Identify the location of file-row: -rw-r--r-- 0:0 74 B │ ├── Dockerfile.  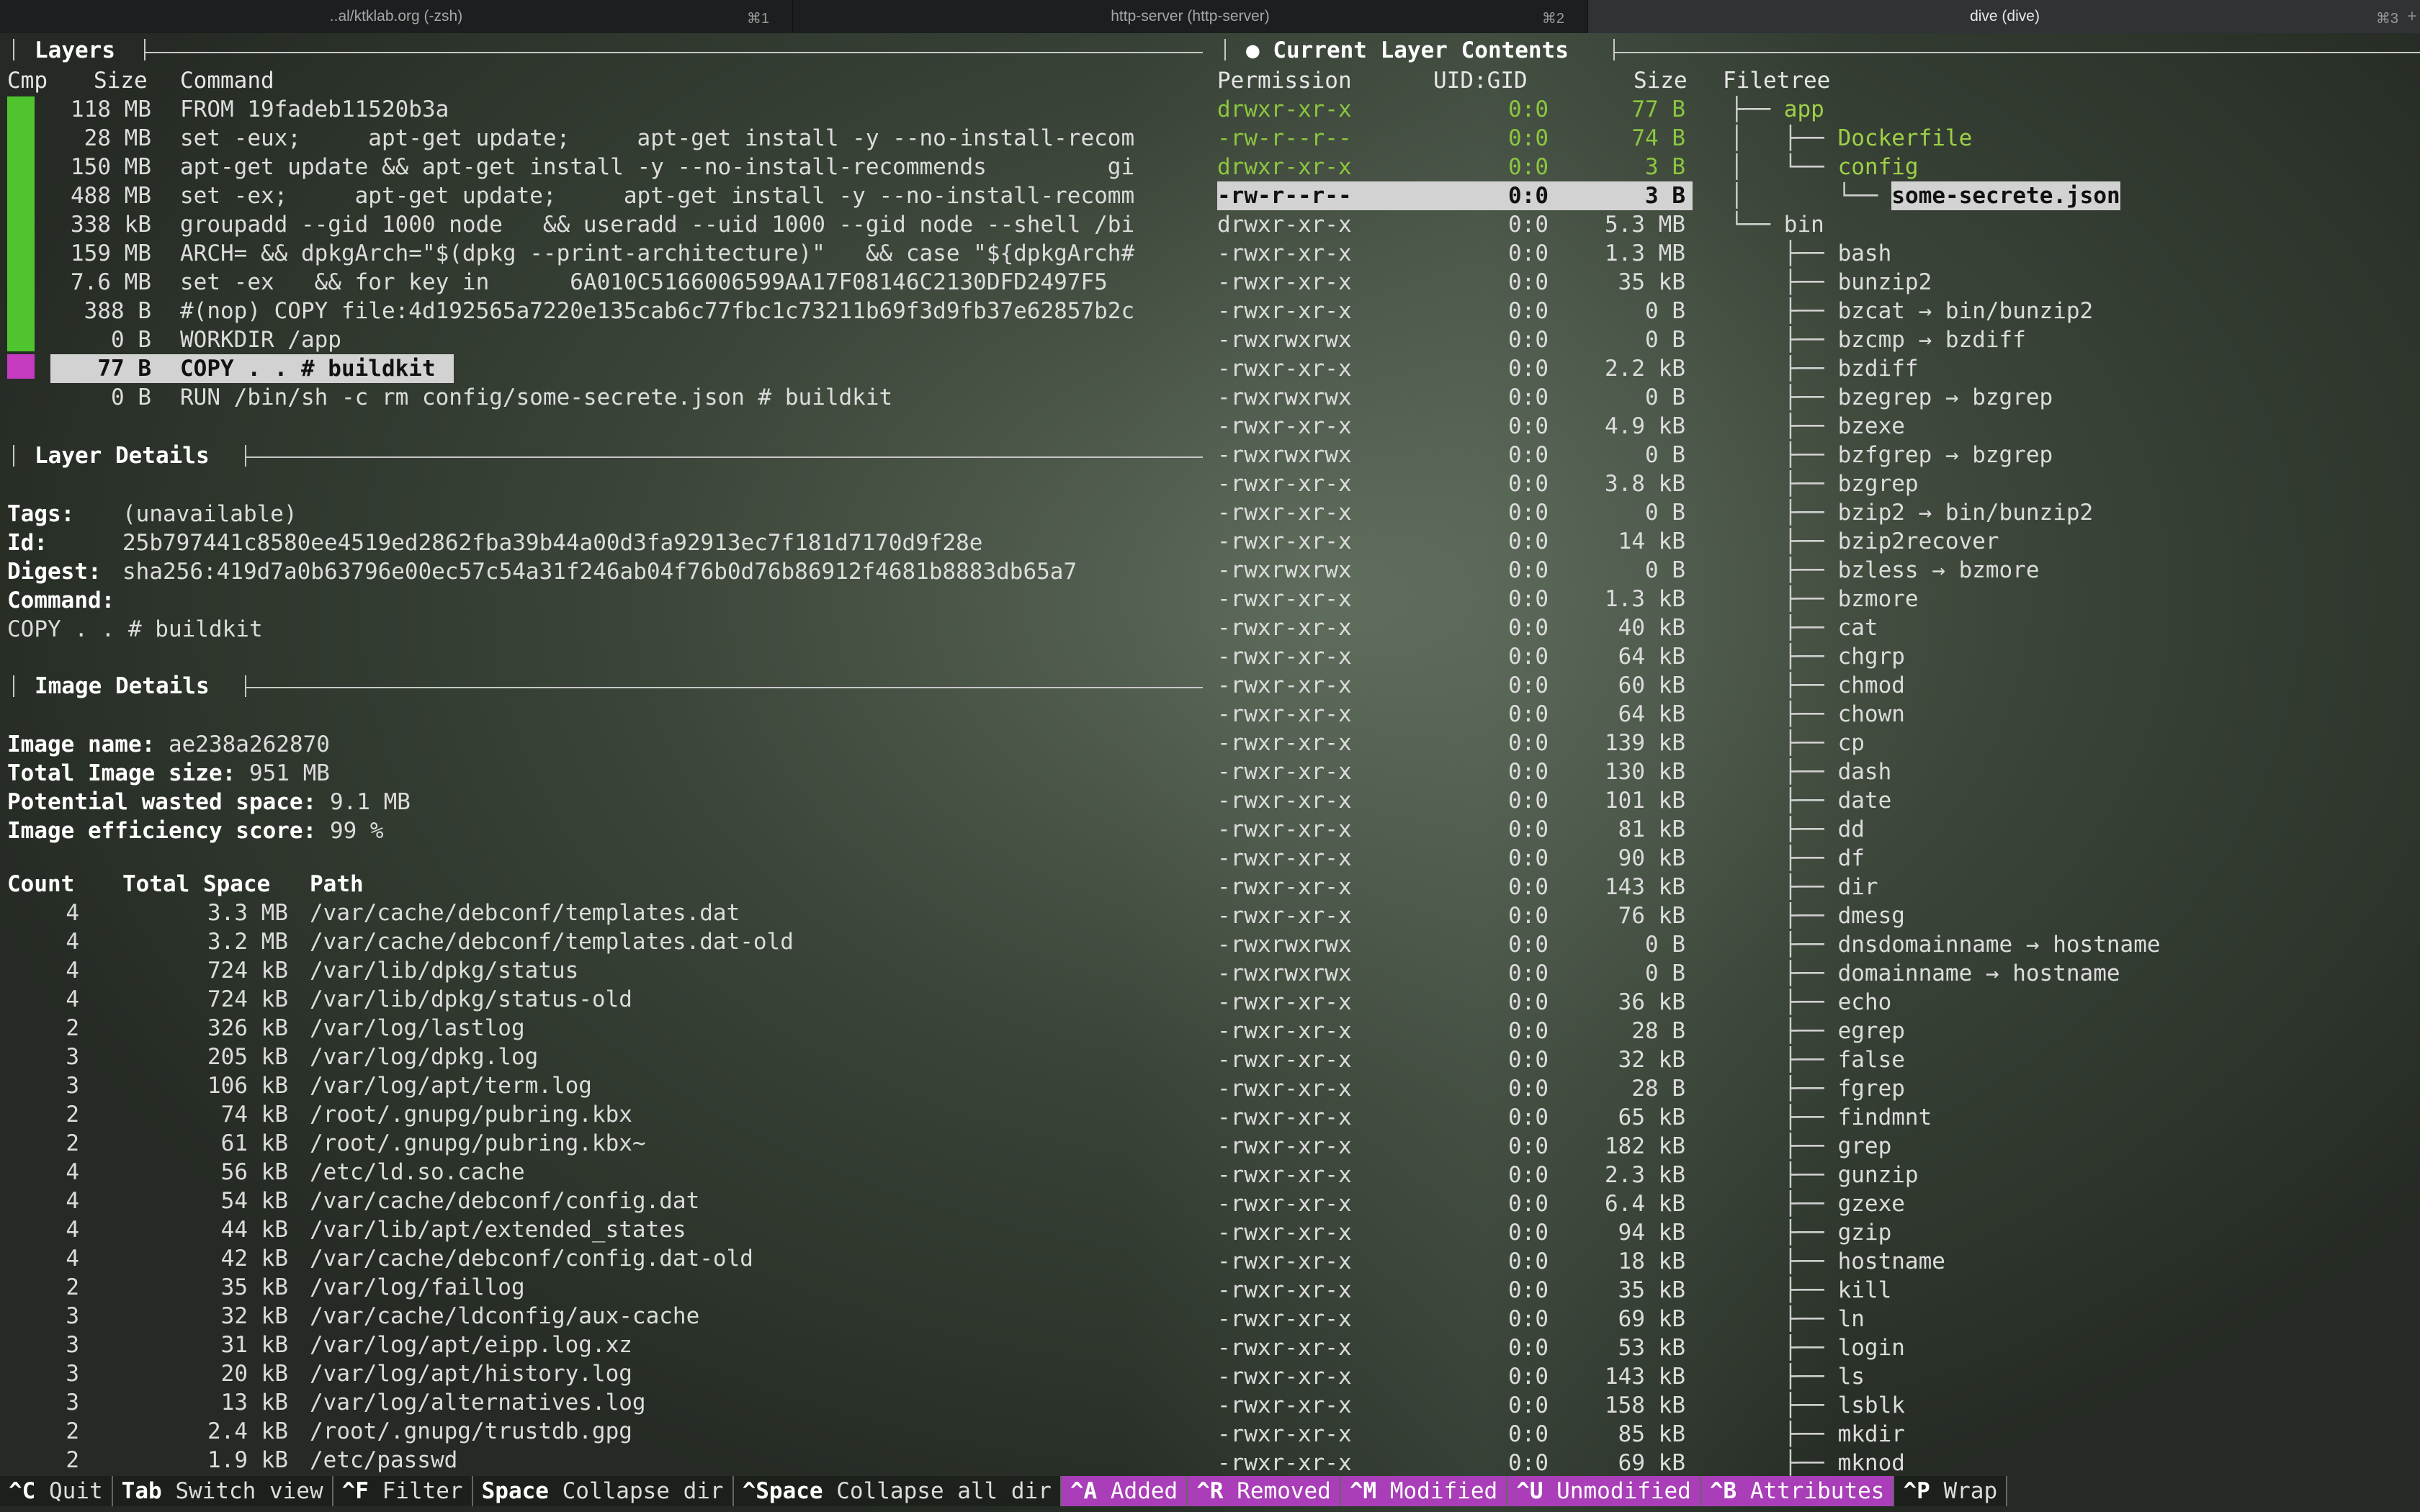
(1818, 138).